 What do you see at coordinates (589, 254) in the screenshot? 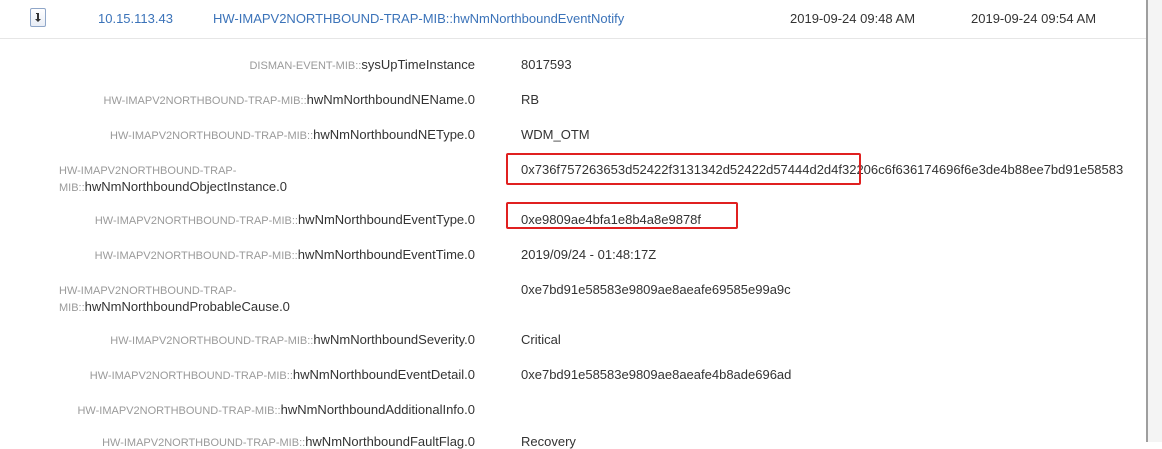
I see `varbind-value: 2019/09/24 - 01:48:17Z` at bounding box center [589, 254].